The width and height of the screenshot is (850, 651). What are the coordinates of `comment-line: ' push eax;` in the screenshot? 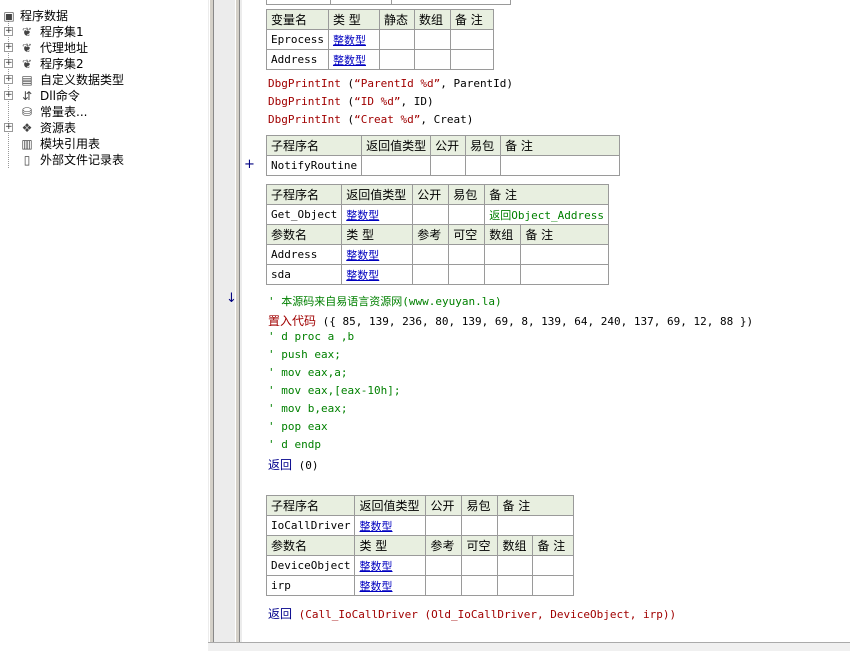 It's located at (304, 354).